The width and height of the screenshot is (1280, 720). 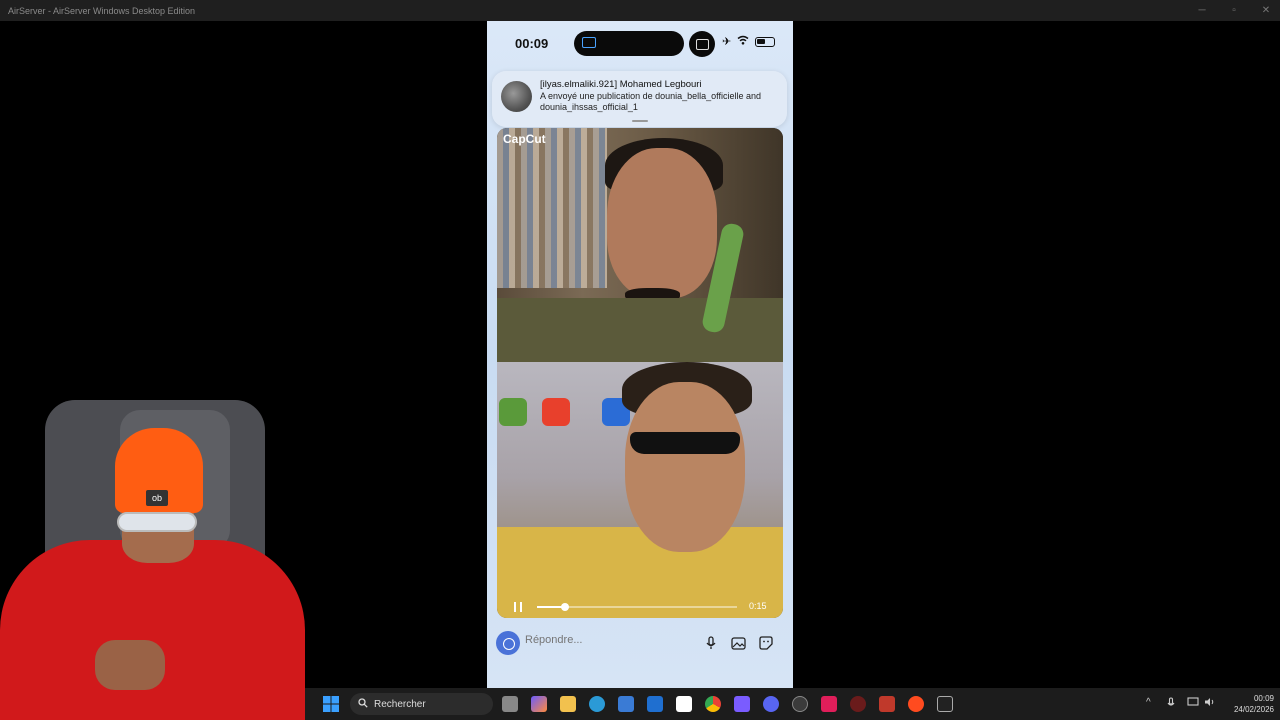 What do you see at coordinates (738, 643) in the screenshot?
I see `gallery-icon` at bounding box center [738, 643].